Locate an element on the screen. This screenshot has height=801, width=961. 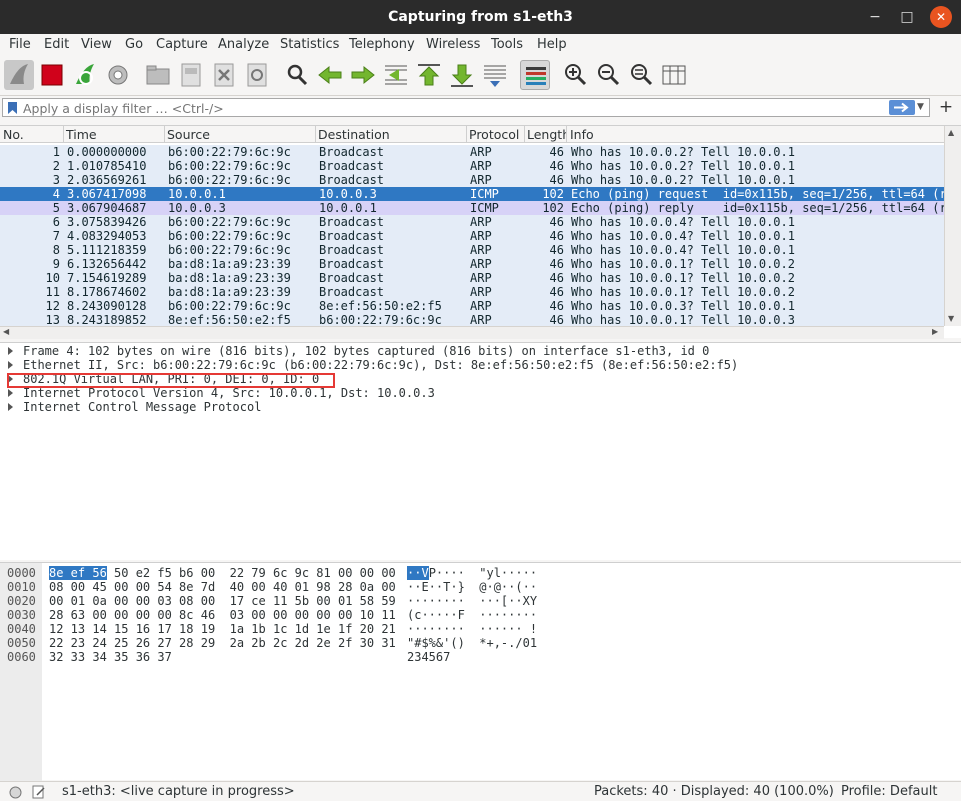
byte-ascii: ········ ······ ! is located at coordinates (472, 629).